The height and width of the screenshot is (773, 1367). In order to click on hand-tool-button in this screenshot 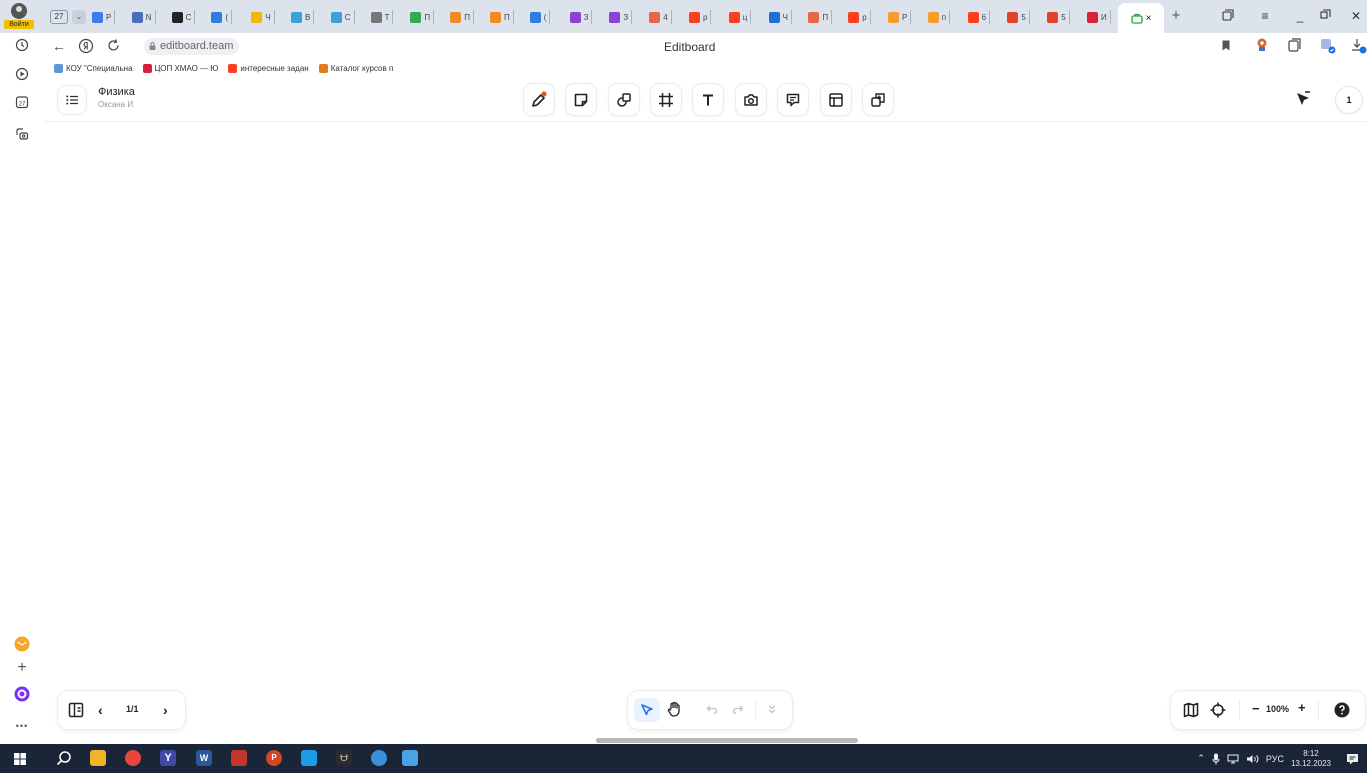, I will do `click(674, 709)`.